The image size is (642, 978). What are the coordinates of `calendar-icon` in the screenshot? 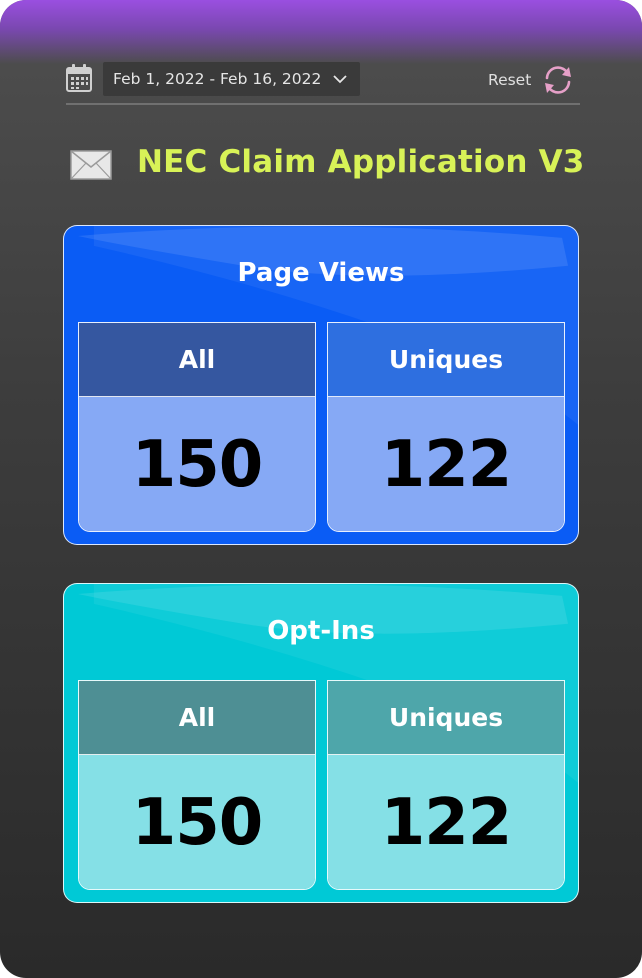 It's located at (79, 78).